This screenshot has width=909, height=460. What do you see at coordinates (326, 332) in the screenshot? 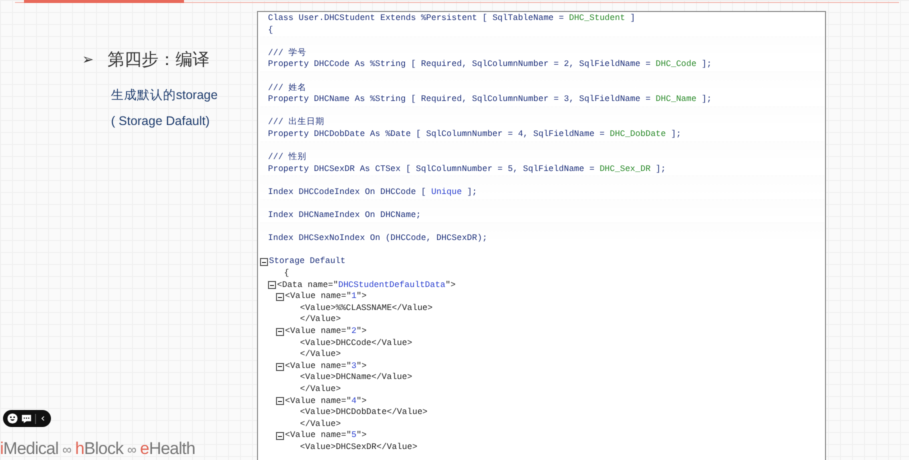
I see `code-line: <Value name="2">` at bounding box center [326, 332].